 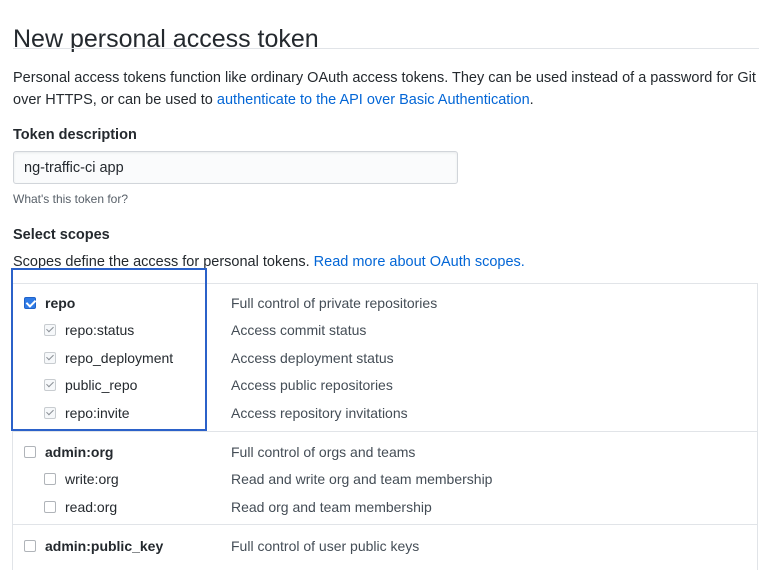 What do you see at coordinates (30, 546) in the screenshot?
I see `checkbox-admin-public-key` at bounding box center [30, 546].